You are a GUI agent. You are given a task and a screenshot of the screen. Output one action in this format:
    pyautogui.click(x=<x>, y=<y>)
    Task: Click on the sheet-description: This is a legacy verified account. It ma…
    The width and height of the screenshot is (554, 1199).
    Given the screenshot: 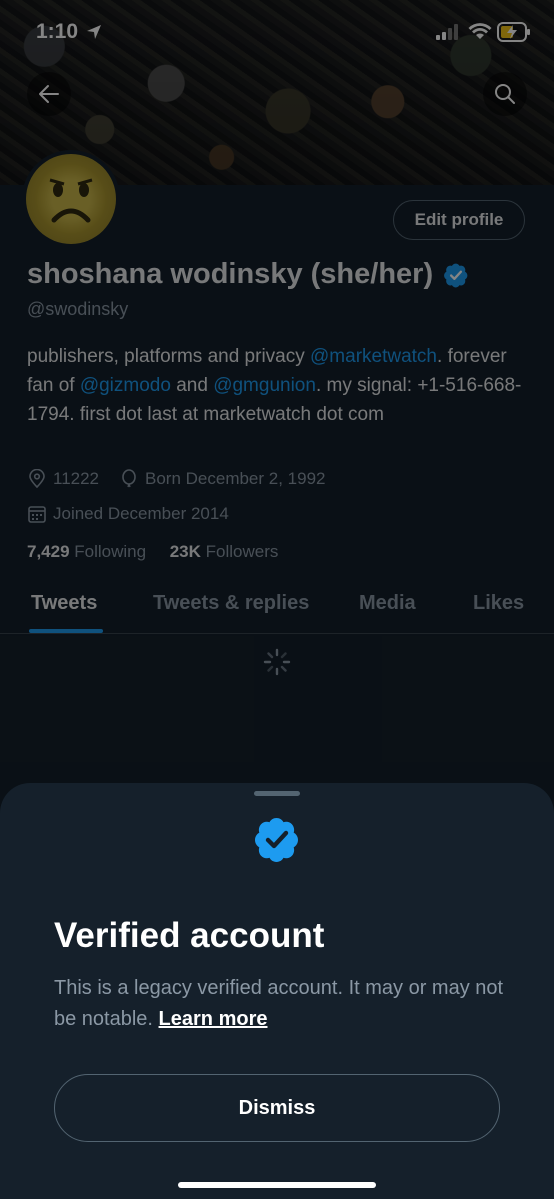 What is the action you would take?
    pyautogui.click(x=284, y=1004)
    